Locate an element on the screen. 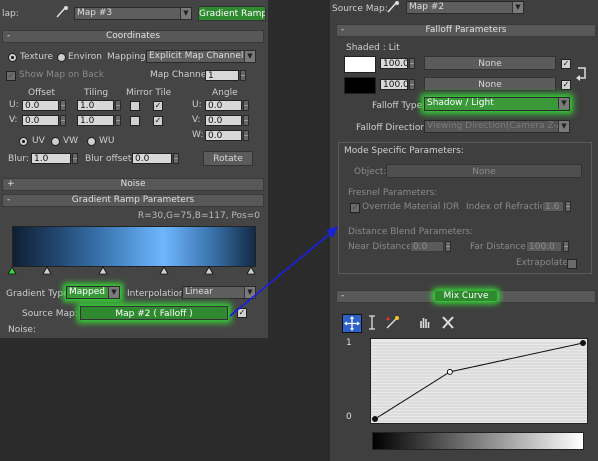  object-label: Object: is located at coordinates (370, 172).